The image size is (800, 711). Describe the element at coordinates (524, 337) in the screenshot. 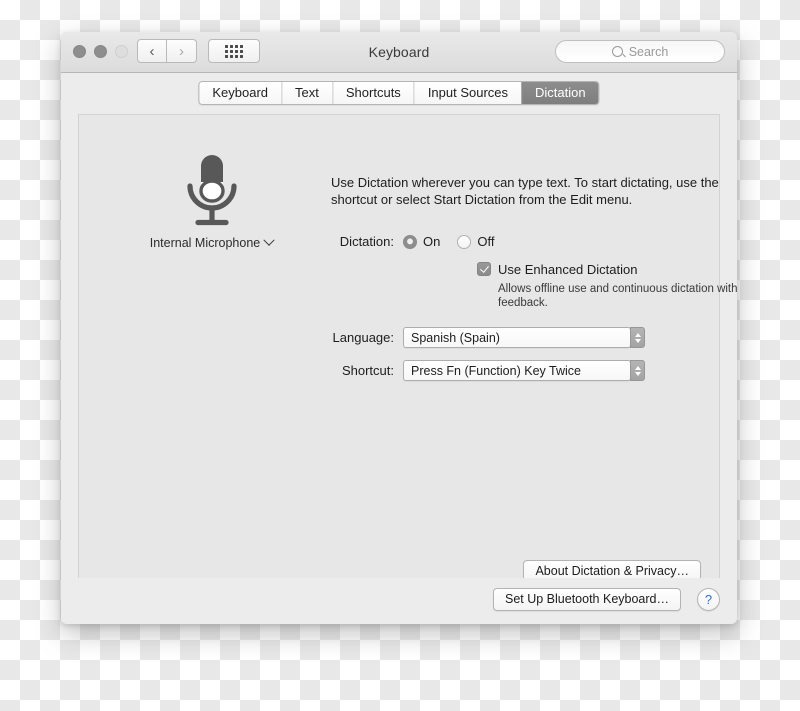

I see `language-popup-button: Spanish (Spain)` at that location.